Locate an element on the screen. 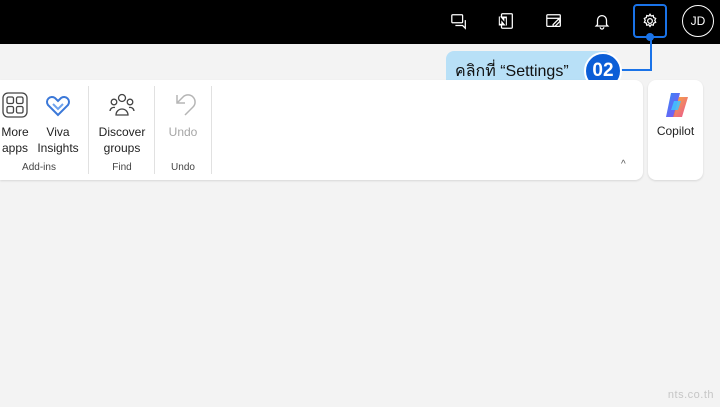 This screenshot has height=407, width=720. copilot-icon is located at coordinates (676, 105).